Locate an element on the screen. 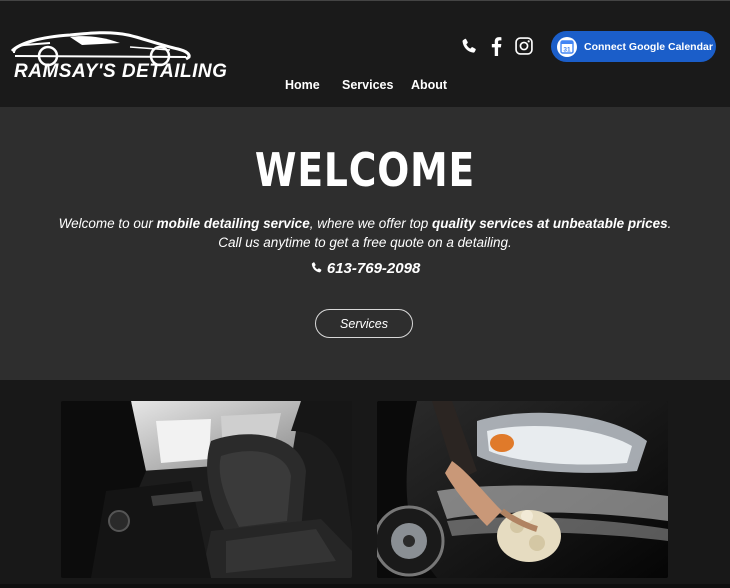 Image resolution: width=730 pixels, height=588 pixels. hero-phone-number: 613-769-2098 is located at coordinates (373, 268).